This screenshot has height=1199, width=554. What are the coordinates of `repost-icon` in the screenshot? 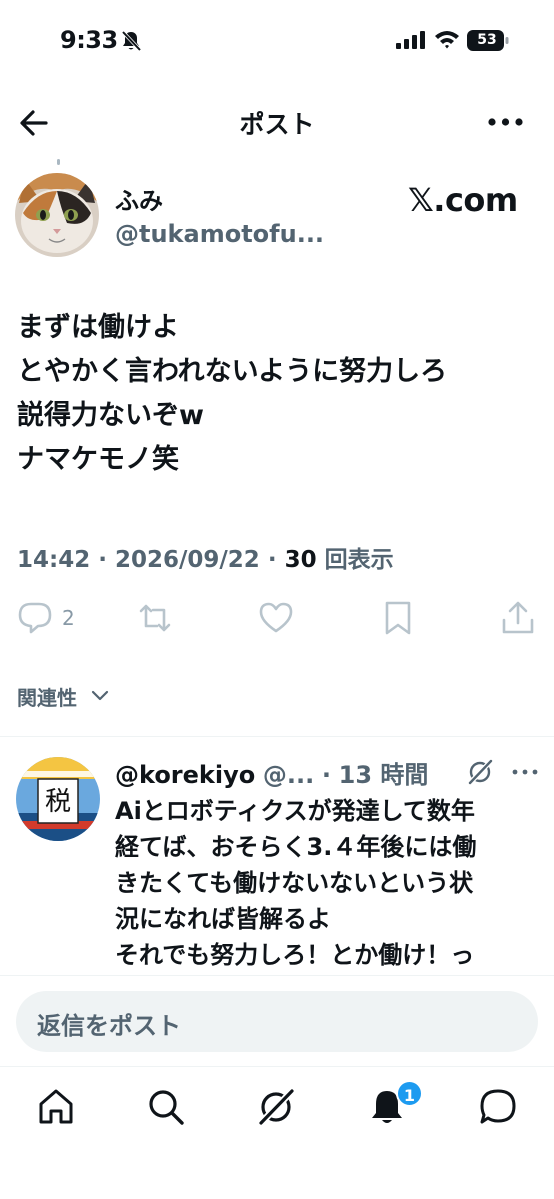 It's located at (155, 618).